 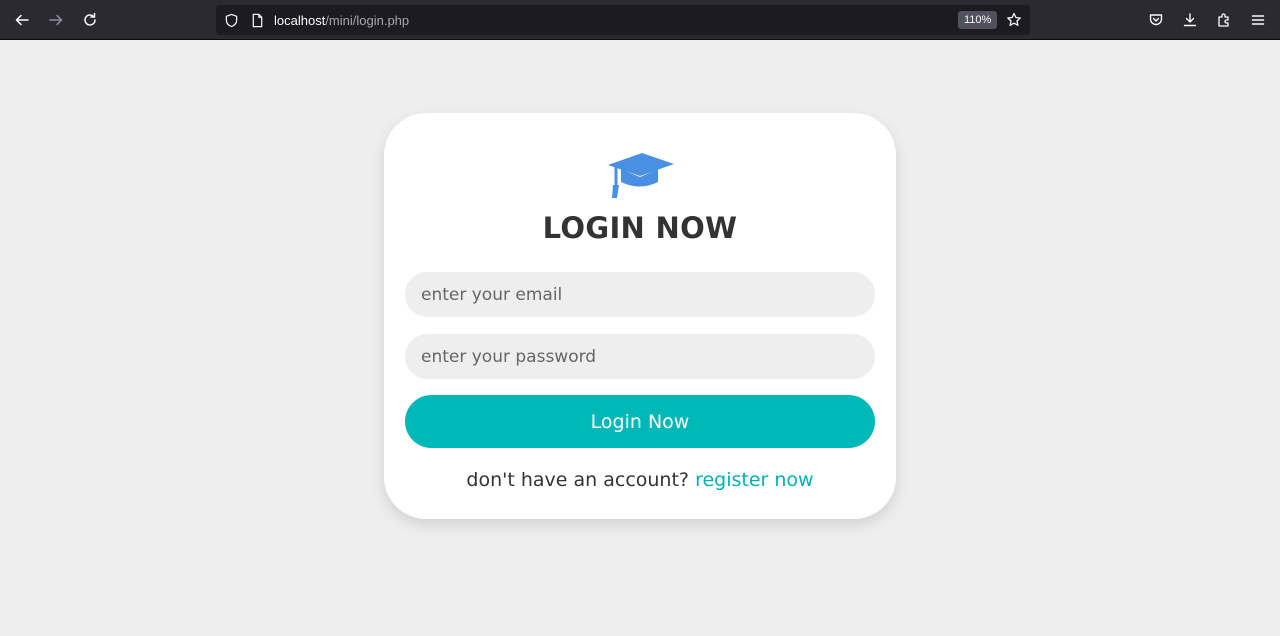 What do you see at coordinates (300, 20) in the screenshot?
I see `url-host: localhost` at bounding box center [300, 20].